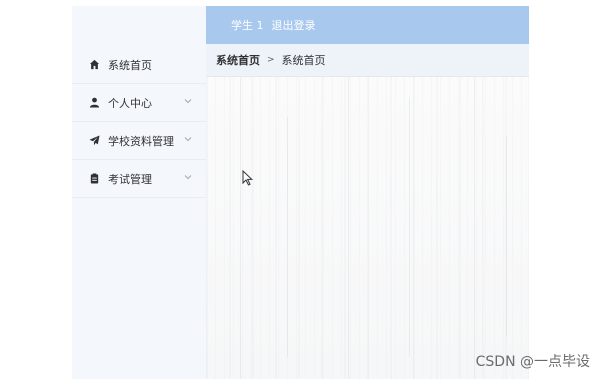 Image resolution: width=600 pixels, height=379 pixels. What do you see at coordinates (94, 103) in the screenshot?
I see `user-icon` at bounding box center [94, 103].